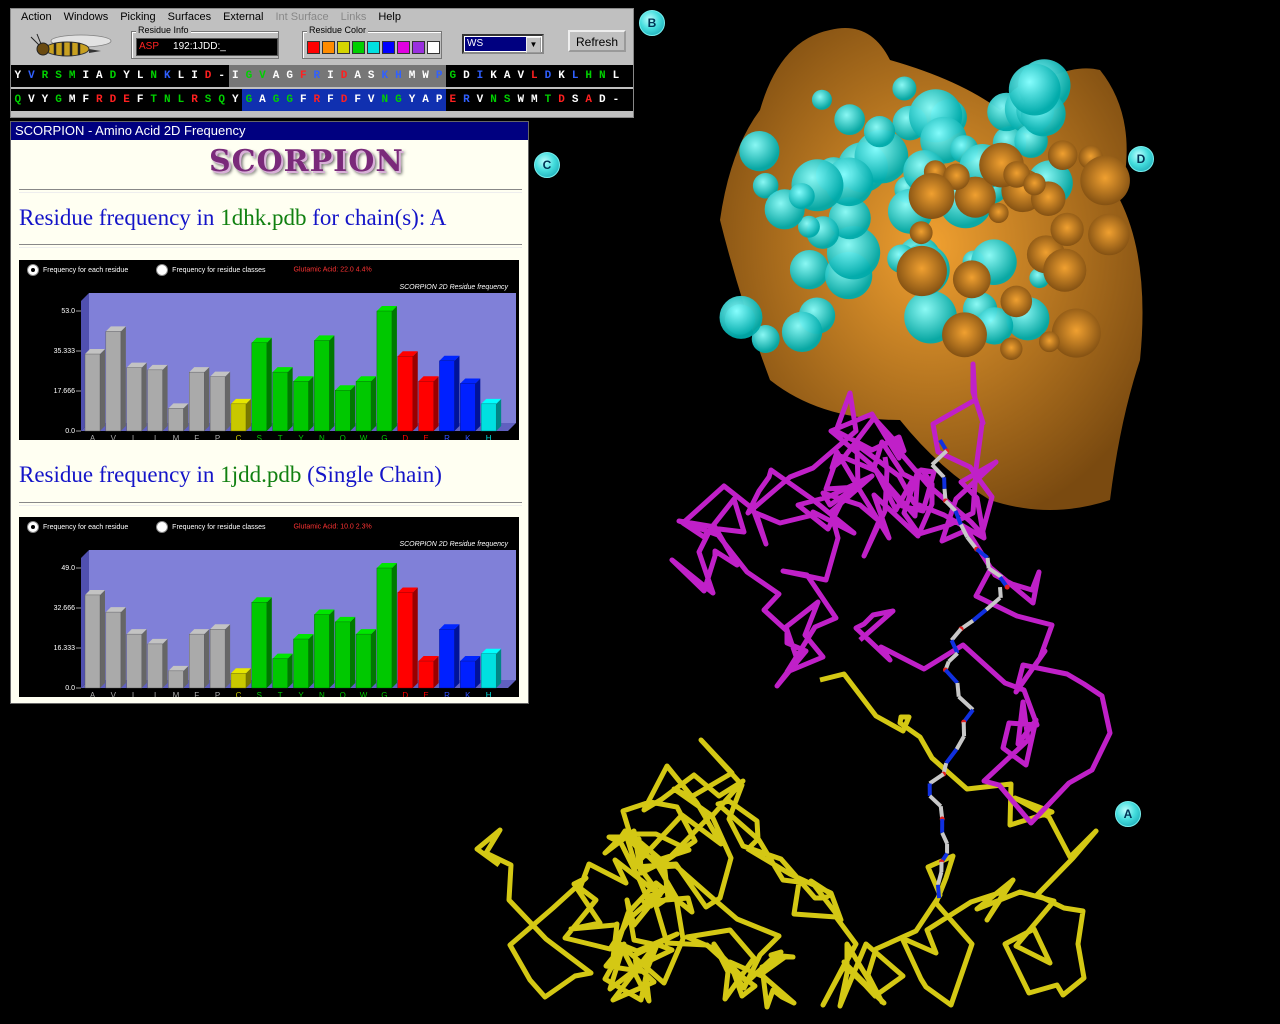 This screenshot has height=1024, width=1280. What do you see at coordinates (86, 18) in the screenshot?
I see `menu-windows: Windows` at bounding box center [86, 18].